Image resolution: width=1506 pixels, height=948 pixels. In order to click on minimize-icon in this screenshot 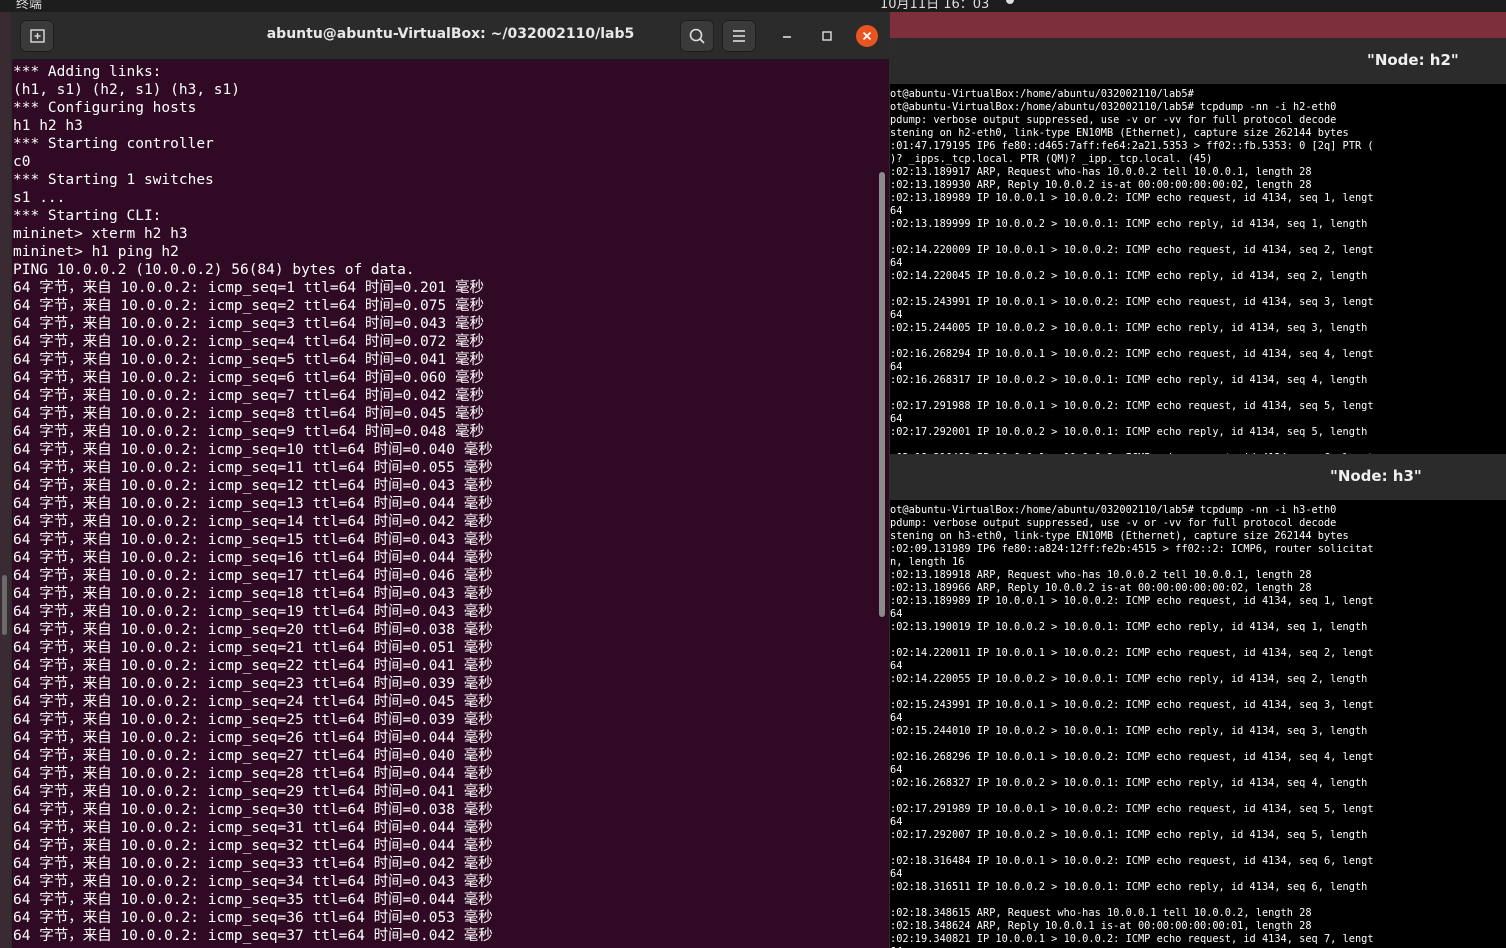, I will do `click(787, 36)`.